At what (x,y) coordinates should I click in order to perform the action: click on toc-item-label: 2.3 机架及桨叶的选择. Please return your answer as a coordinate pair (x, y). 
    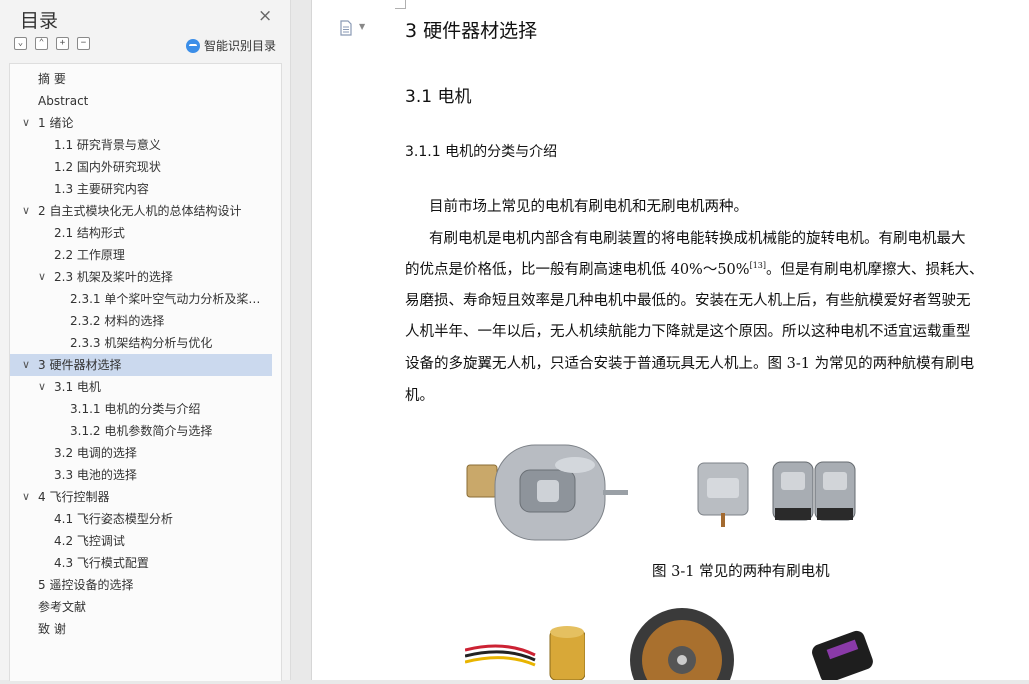
    Looking at the image, I should click on (113, 277).